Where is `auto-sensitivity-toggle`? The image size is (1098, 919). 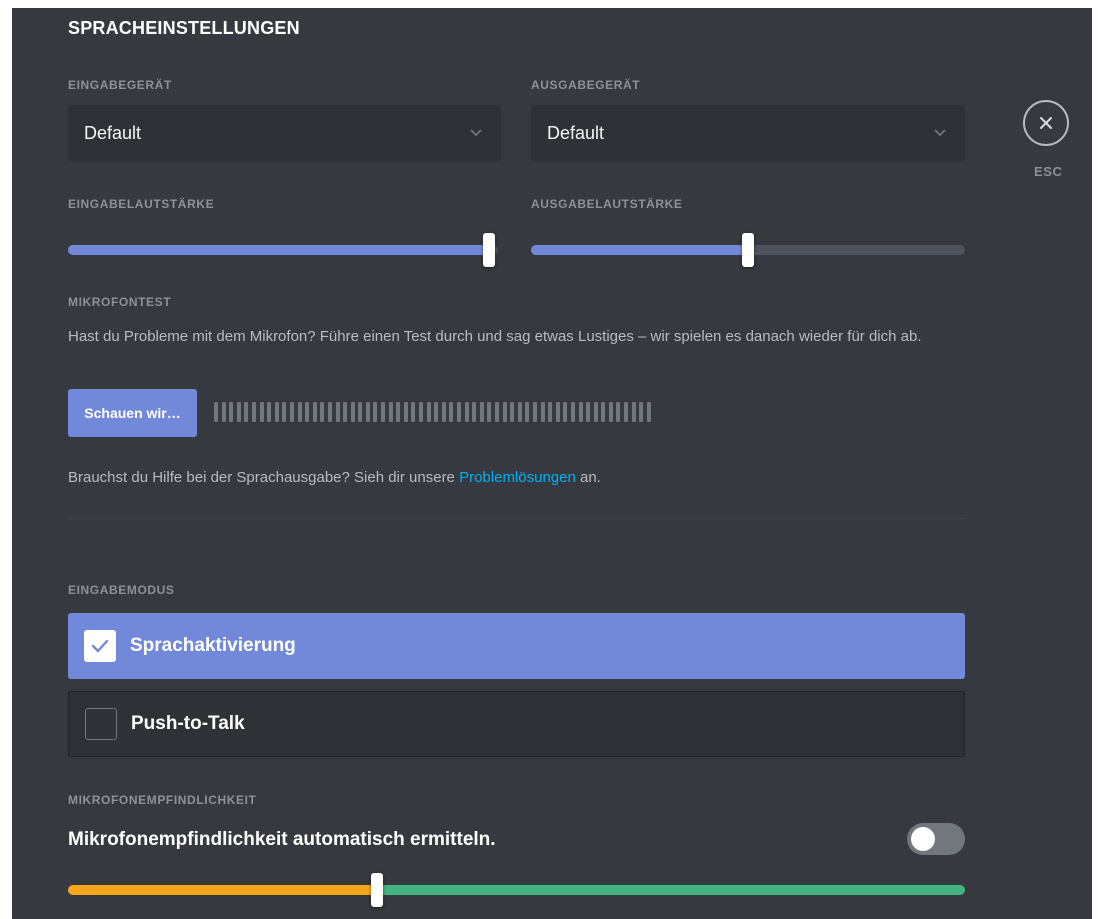
auto-sensitivity-toggle is located at coordinates (936, 839).